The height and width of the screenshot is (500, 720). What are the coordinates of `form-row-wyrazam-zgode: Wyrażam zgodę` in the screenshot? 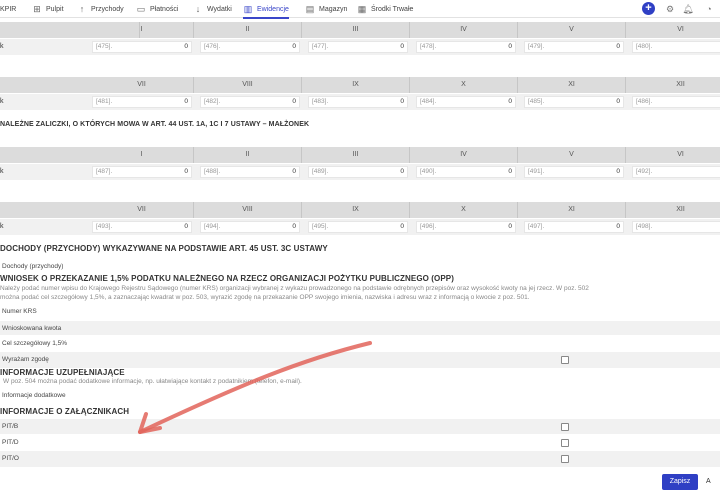 It's located at (360, 359).